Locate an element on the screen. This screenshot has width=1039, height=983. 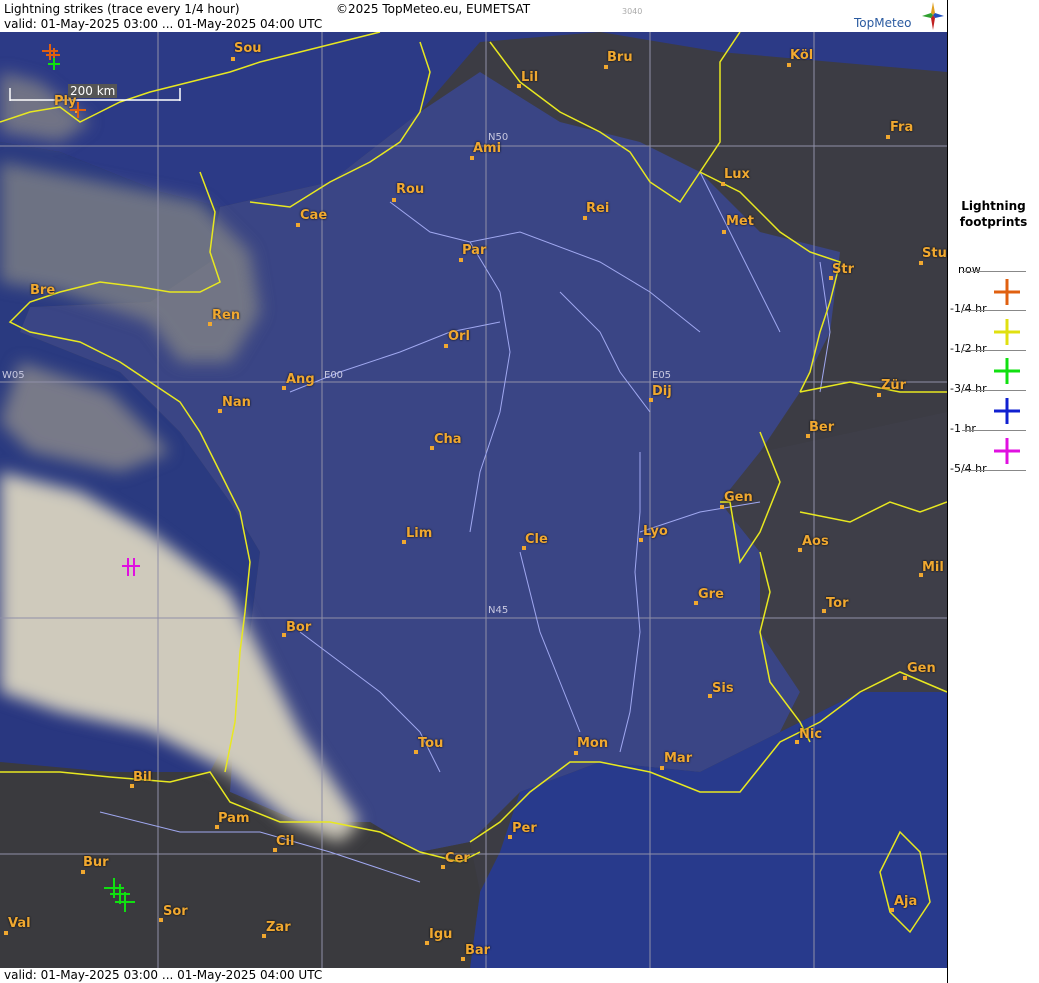
legend-label-three-quarter: -3/4 hr is located at coordinates (968, 388).